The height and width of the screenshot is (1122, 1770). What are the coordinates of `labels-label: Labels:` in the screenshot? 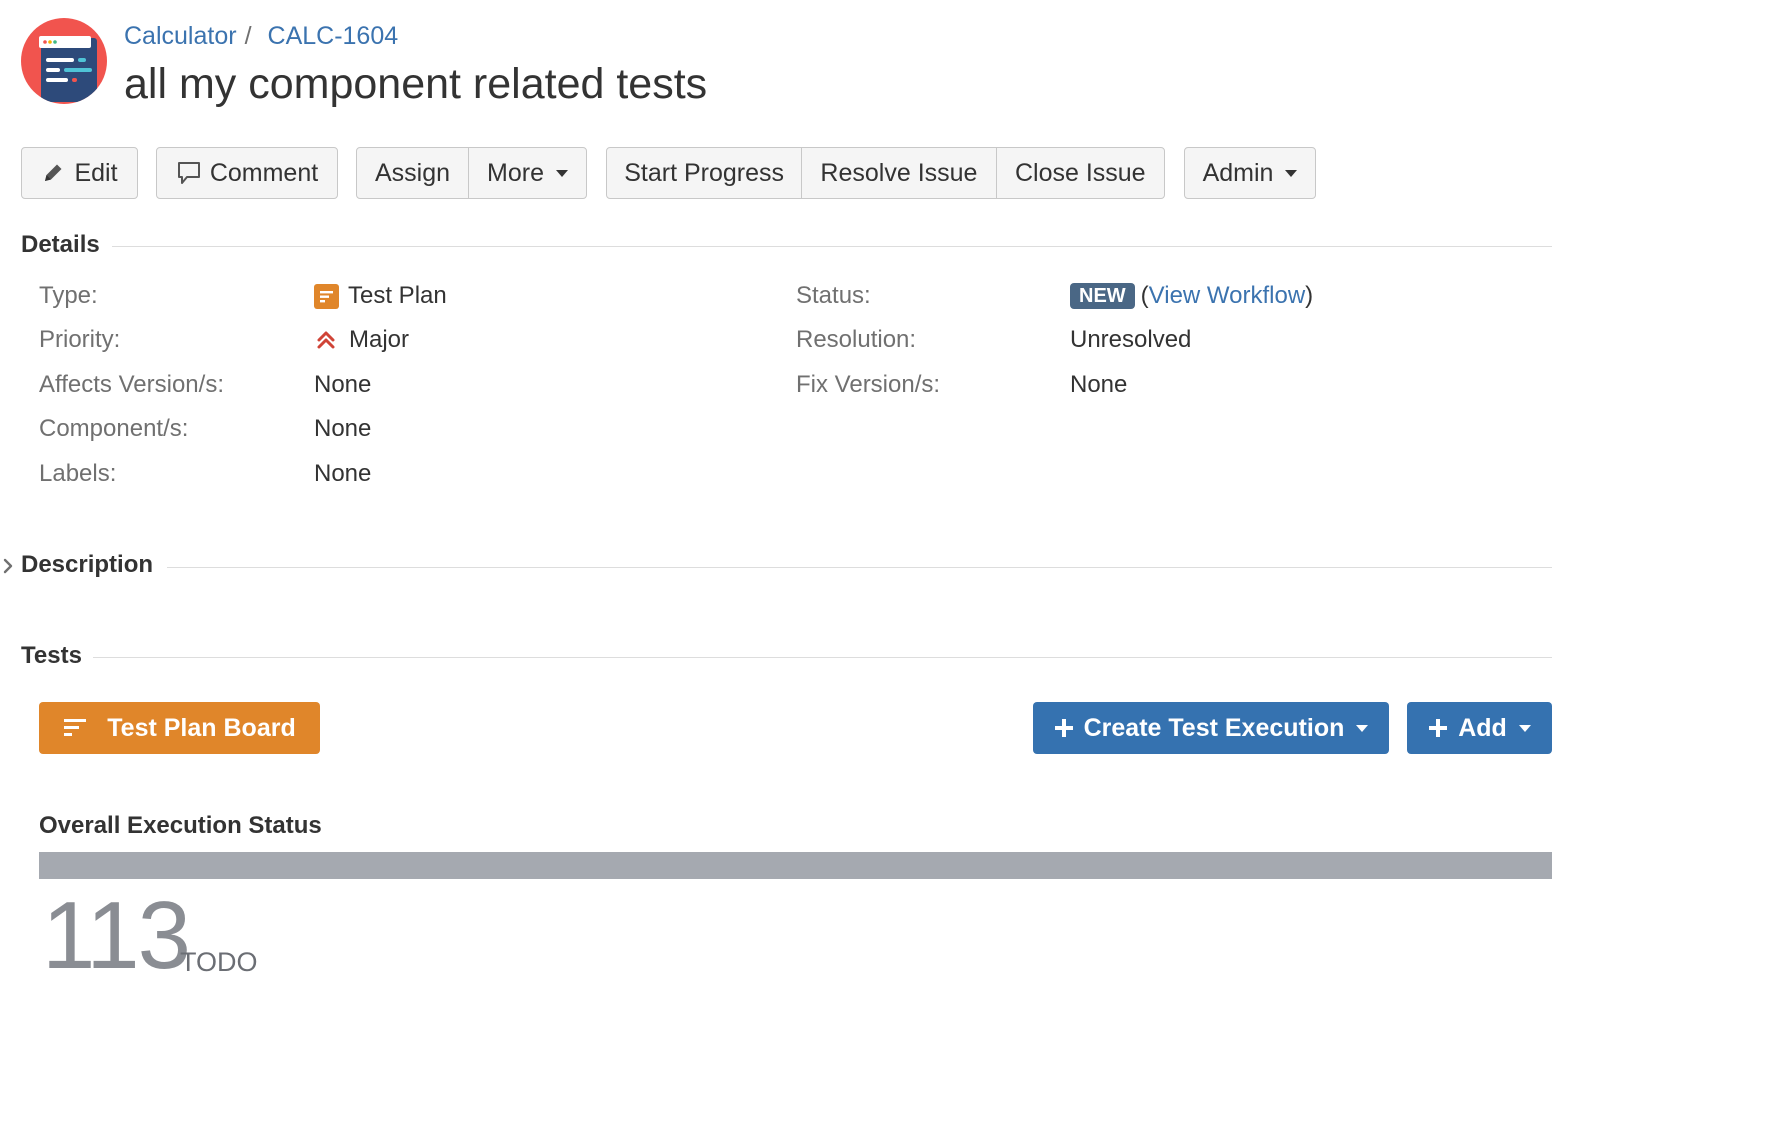 It's located at (78, 473).